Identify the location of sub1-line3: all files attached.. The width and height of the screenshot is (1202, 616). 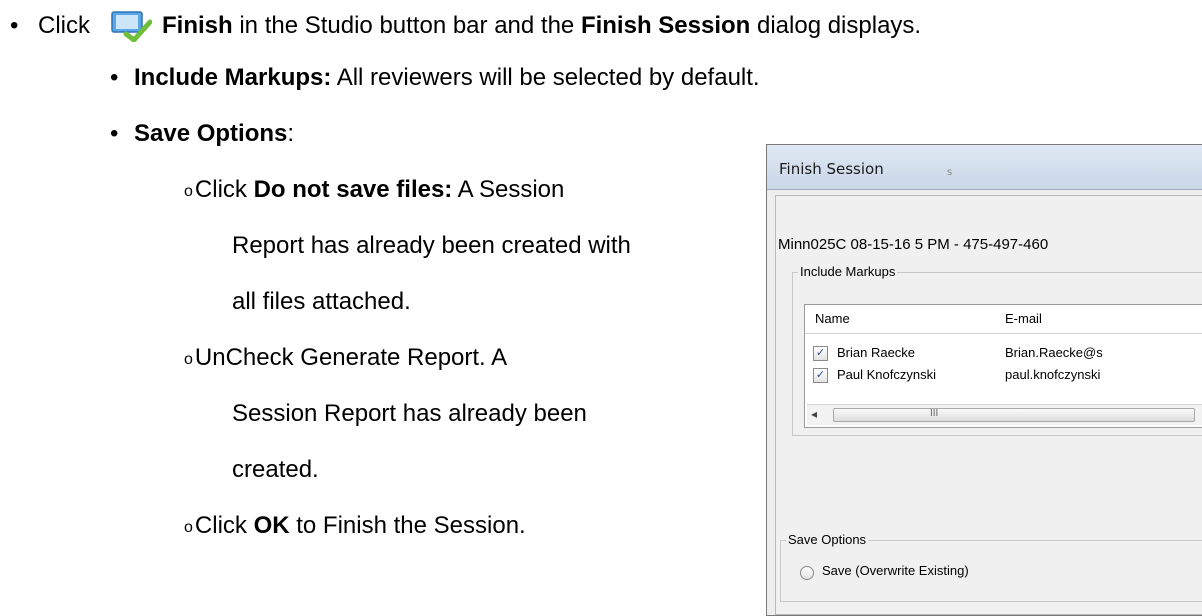
(321, 301).